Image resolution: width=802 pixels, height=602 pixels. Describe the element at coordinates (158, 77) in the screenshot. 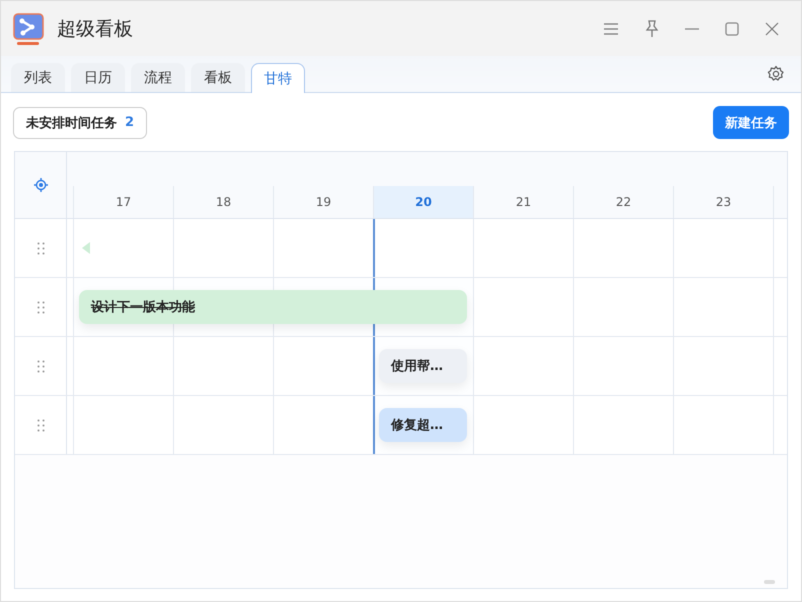

I see `view-tab: 流程` at that location.